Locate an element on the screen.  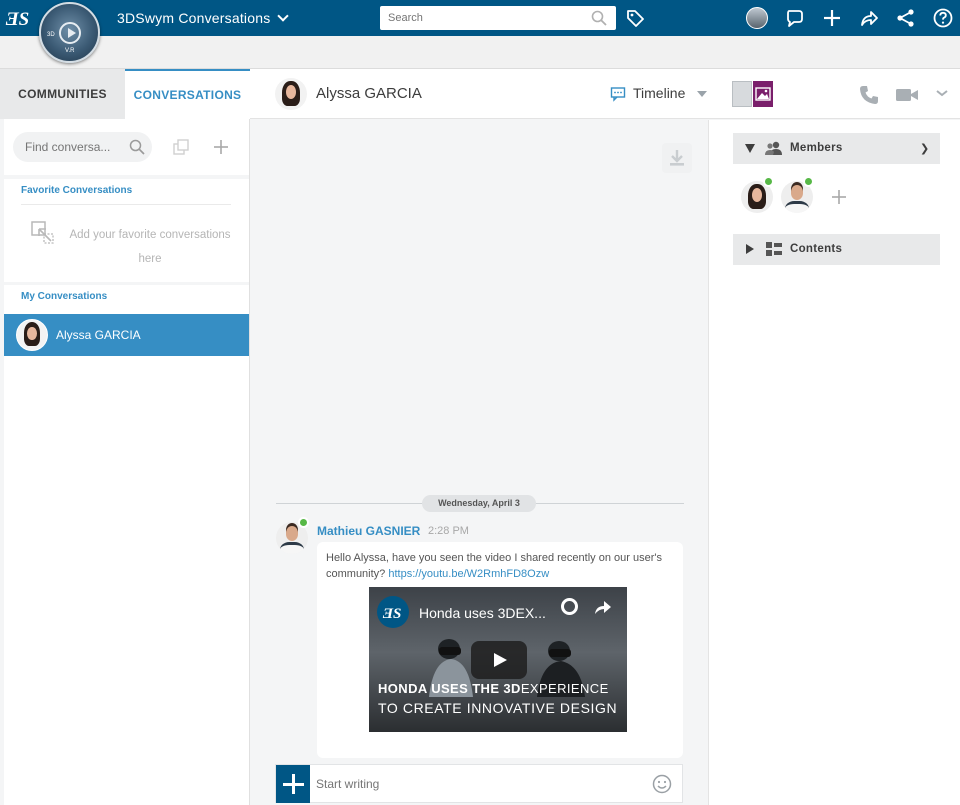
watch-later-icon is located at coordinates (569, 606).